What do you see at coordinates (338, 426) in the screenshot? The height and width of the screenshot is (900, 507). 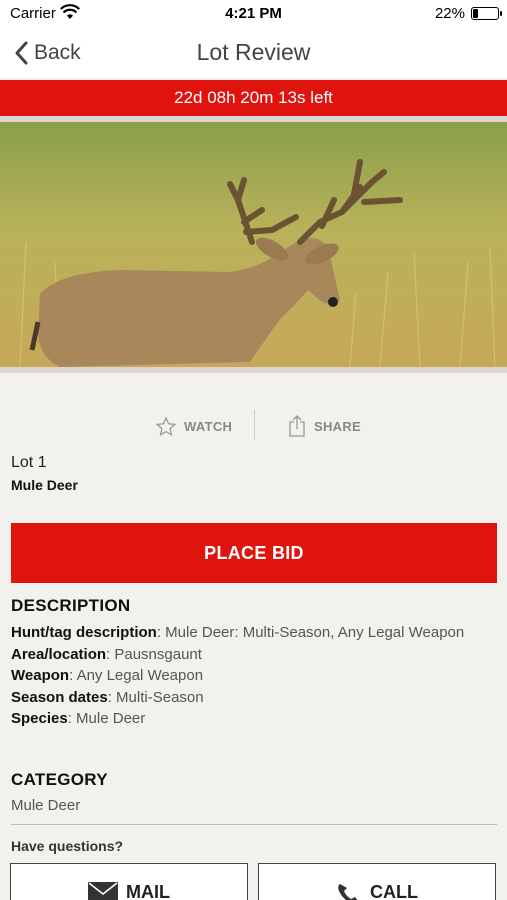 I see `share-label: SHARE` at bounding box center [338, 426].